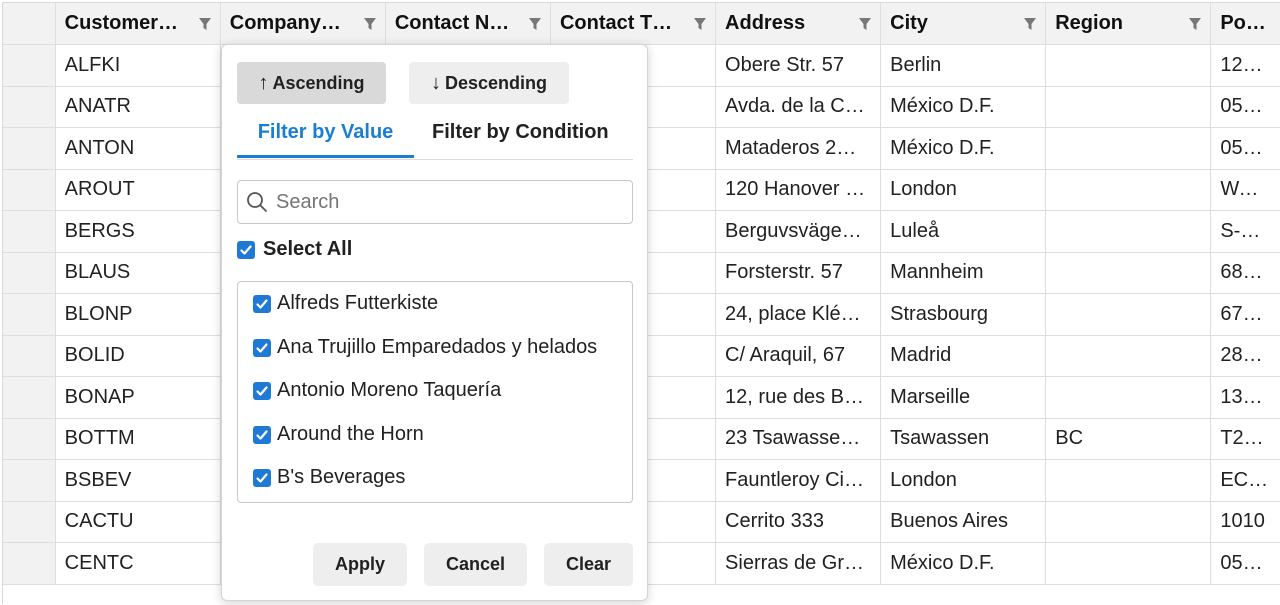  Describe the element at coordinates (1245, 23) in the screenshot. I see `column-header: Posta` at that location.